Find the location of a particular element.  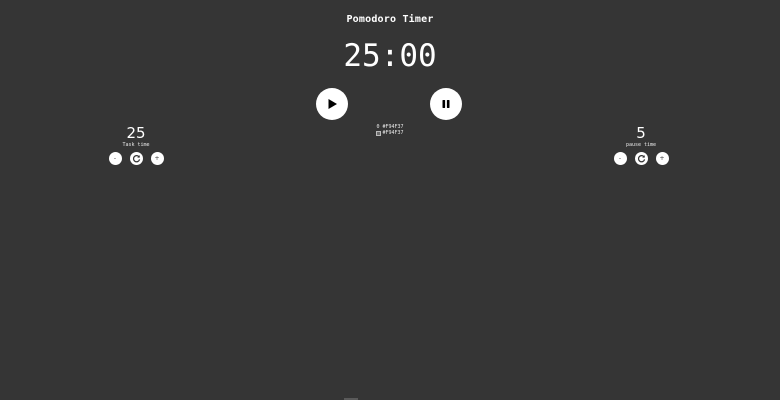

pause-icon is located at coordinates (446, 104).